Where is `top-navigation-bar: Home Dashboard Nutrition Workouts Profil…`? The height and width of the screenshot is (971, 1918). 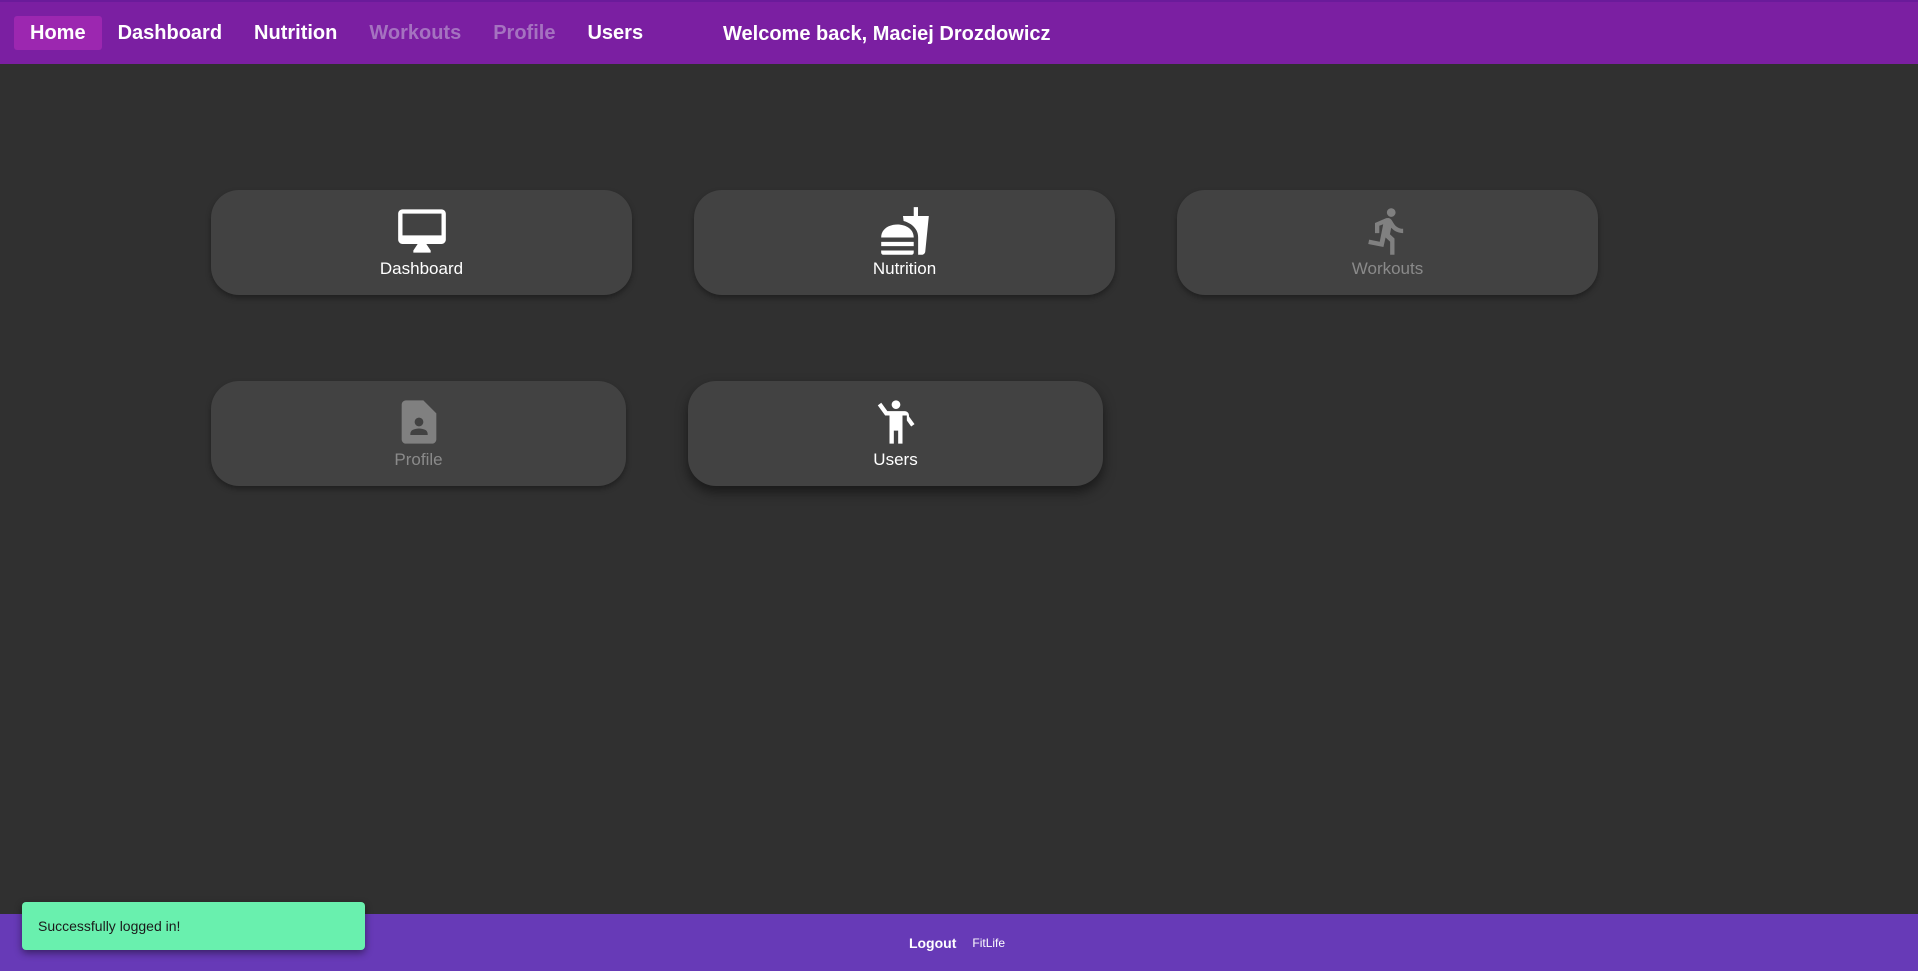
top-navigation-bar: Home Dashboard Nutrition Workouts Profil… is located at coordinates (959, 32).